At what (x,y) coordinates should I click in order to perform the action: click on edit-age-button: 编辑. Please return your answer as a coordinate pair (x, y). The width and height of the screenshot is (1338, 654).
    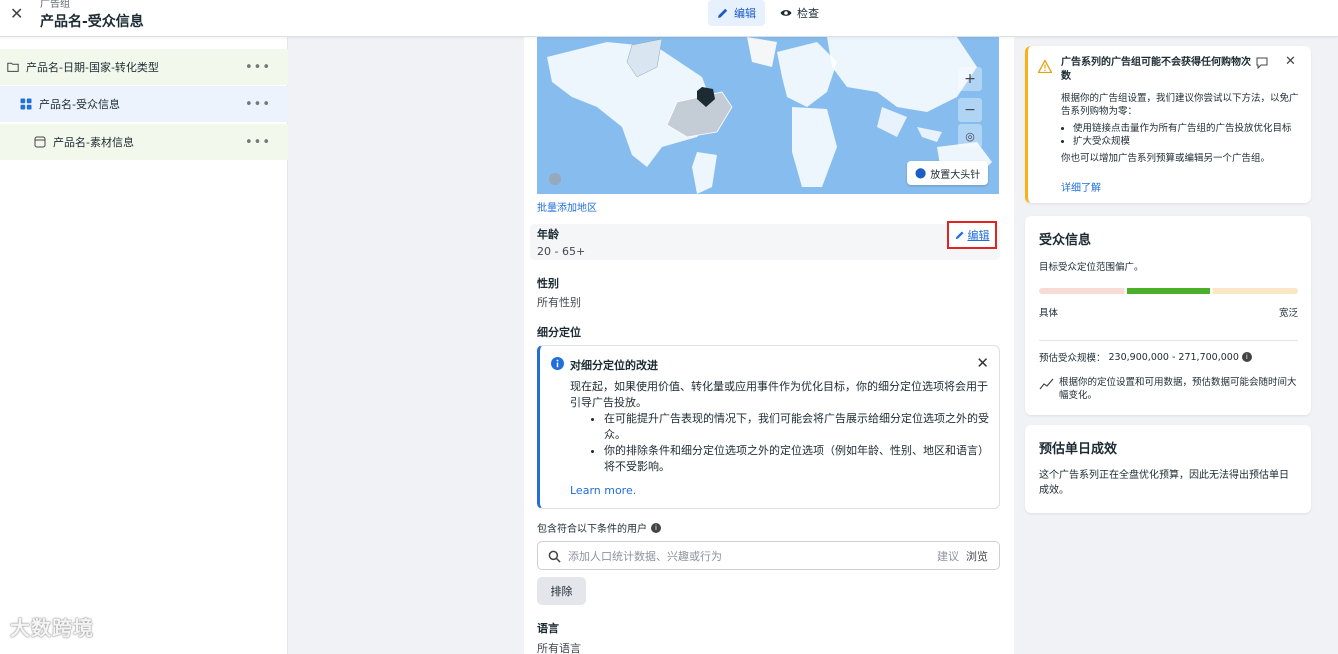
    Looking at the image, I should click on (972, 235).